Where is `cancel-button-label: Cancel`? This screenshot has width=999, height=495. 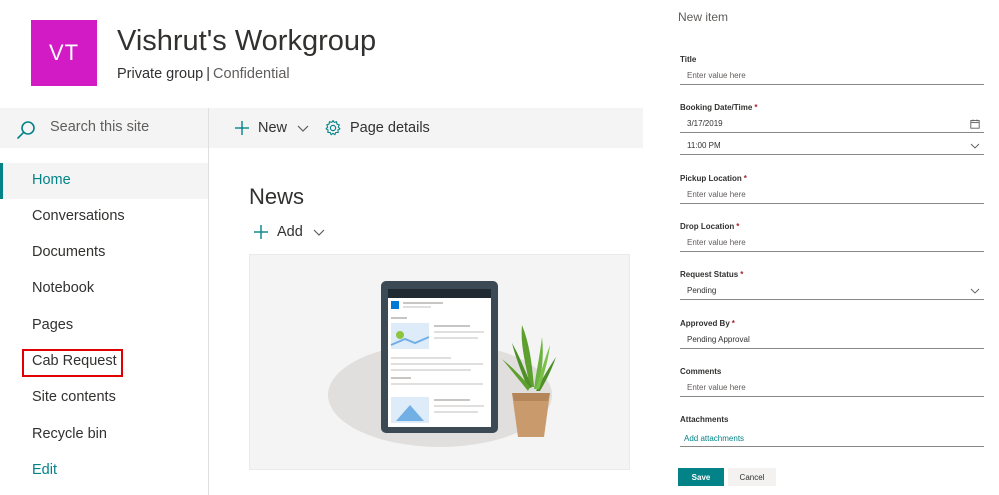 cancel-button-label: Cancel is located at coordinates (752, 477).